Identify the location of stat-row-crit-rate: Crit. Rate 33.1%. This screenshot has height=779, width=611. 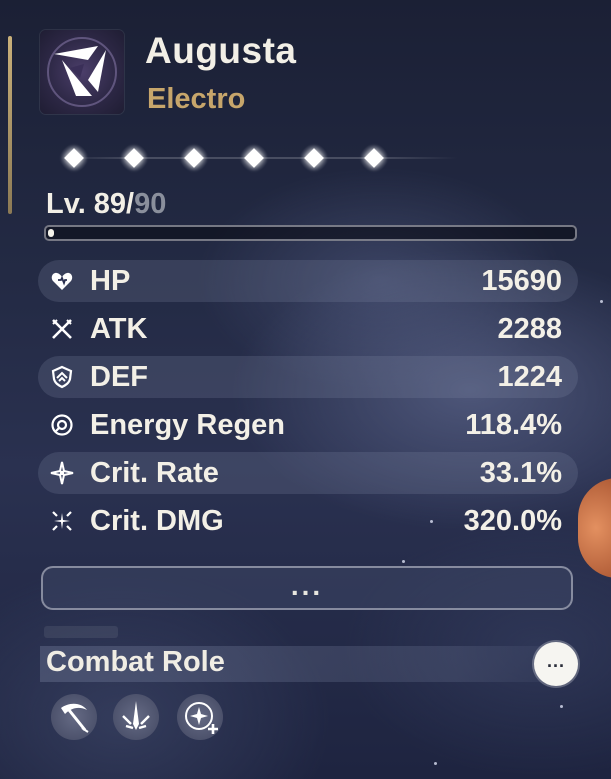
(308, 473).